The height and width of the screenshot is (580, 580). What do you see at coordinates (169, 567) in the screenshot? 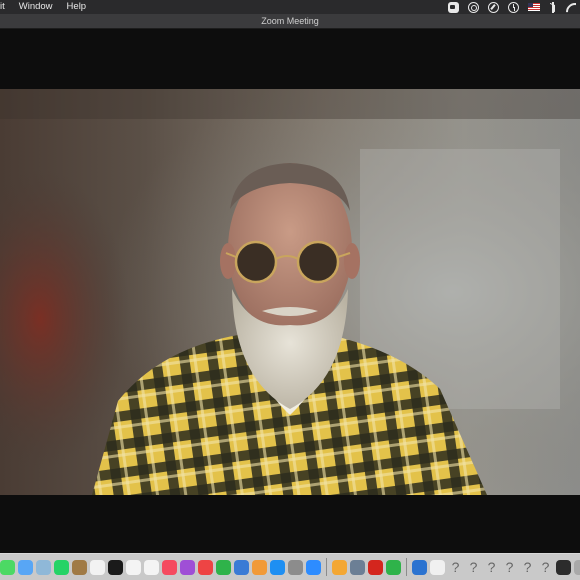
I see `music-app-icon` at bounding box center [169, 567].